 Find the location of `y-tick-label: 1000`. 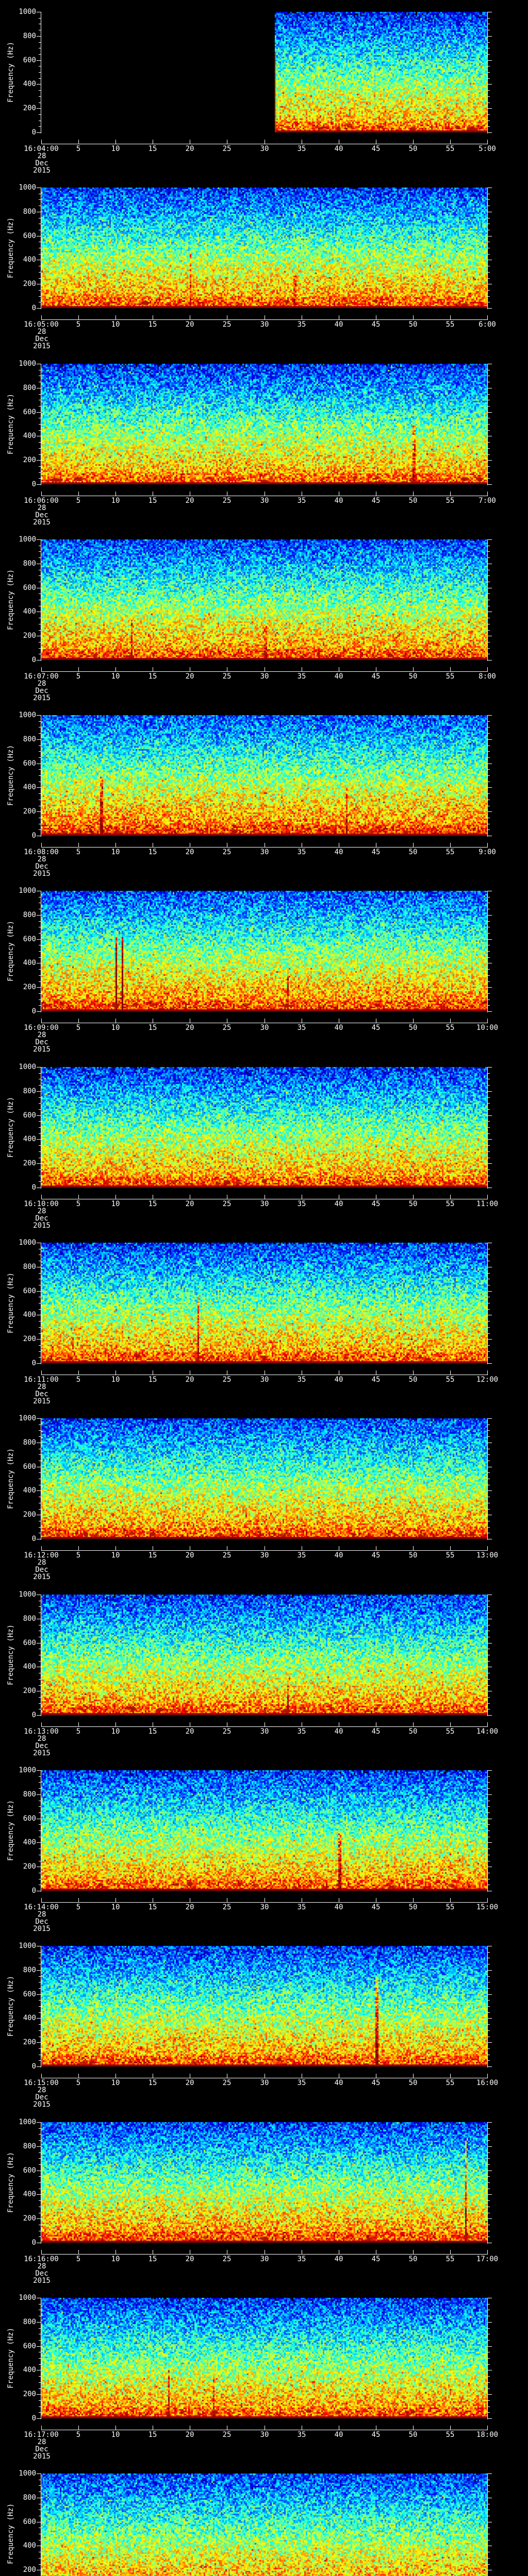

y-tick-label: 1000 is located at coordinates (27, 364).